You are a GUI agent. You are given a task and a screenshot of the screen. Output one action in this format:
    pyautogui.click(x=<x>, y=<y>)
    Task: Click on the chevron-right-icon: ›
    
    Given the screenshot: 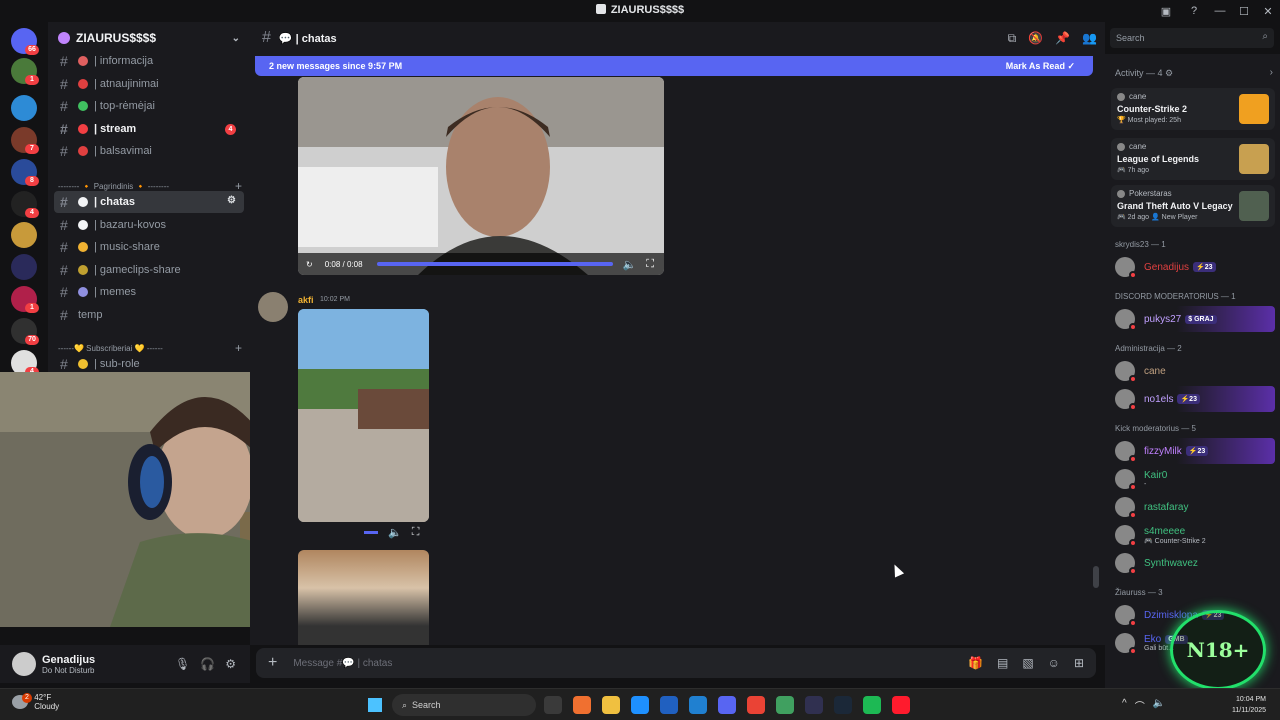 What is the action you would take?
    pyautogui.click(x=1271, y=72)
    